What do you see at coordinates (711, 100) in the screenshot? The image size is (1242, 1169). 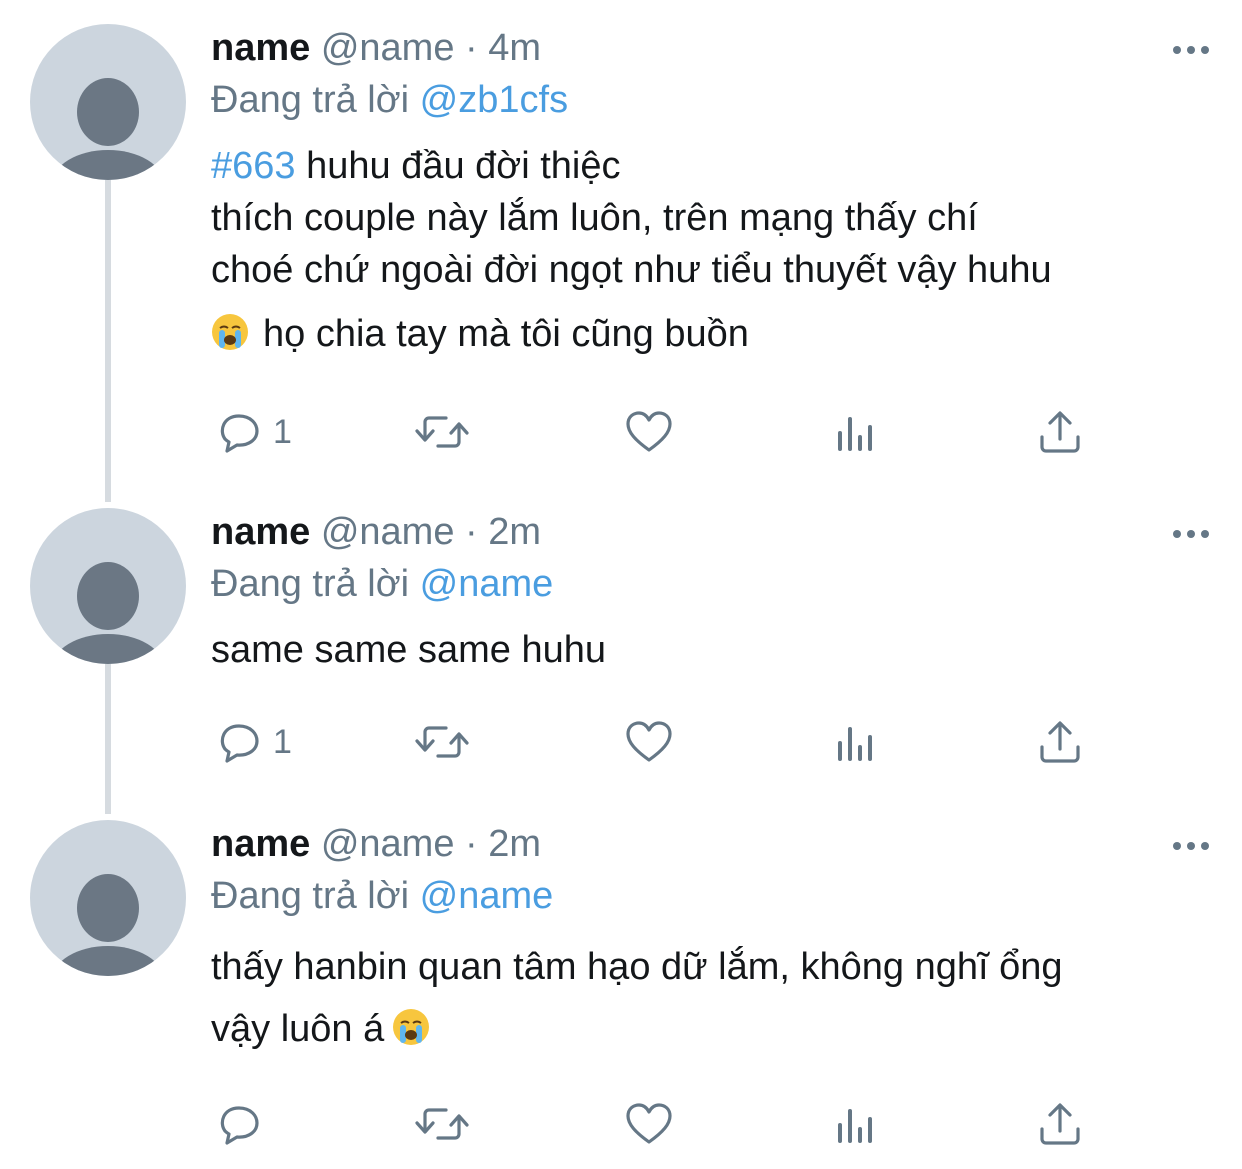 I see `replying-to: Đang trả lời @zb1cfs` at bounding box center [711, 100].